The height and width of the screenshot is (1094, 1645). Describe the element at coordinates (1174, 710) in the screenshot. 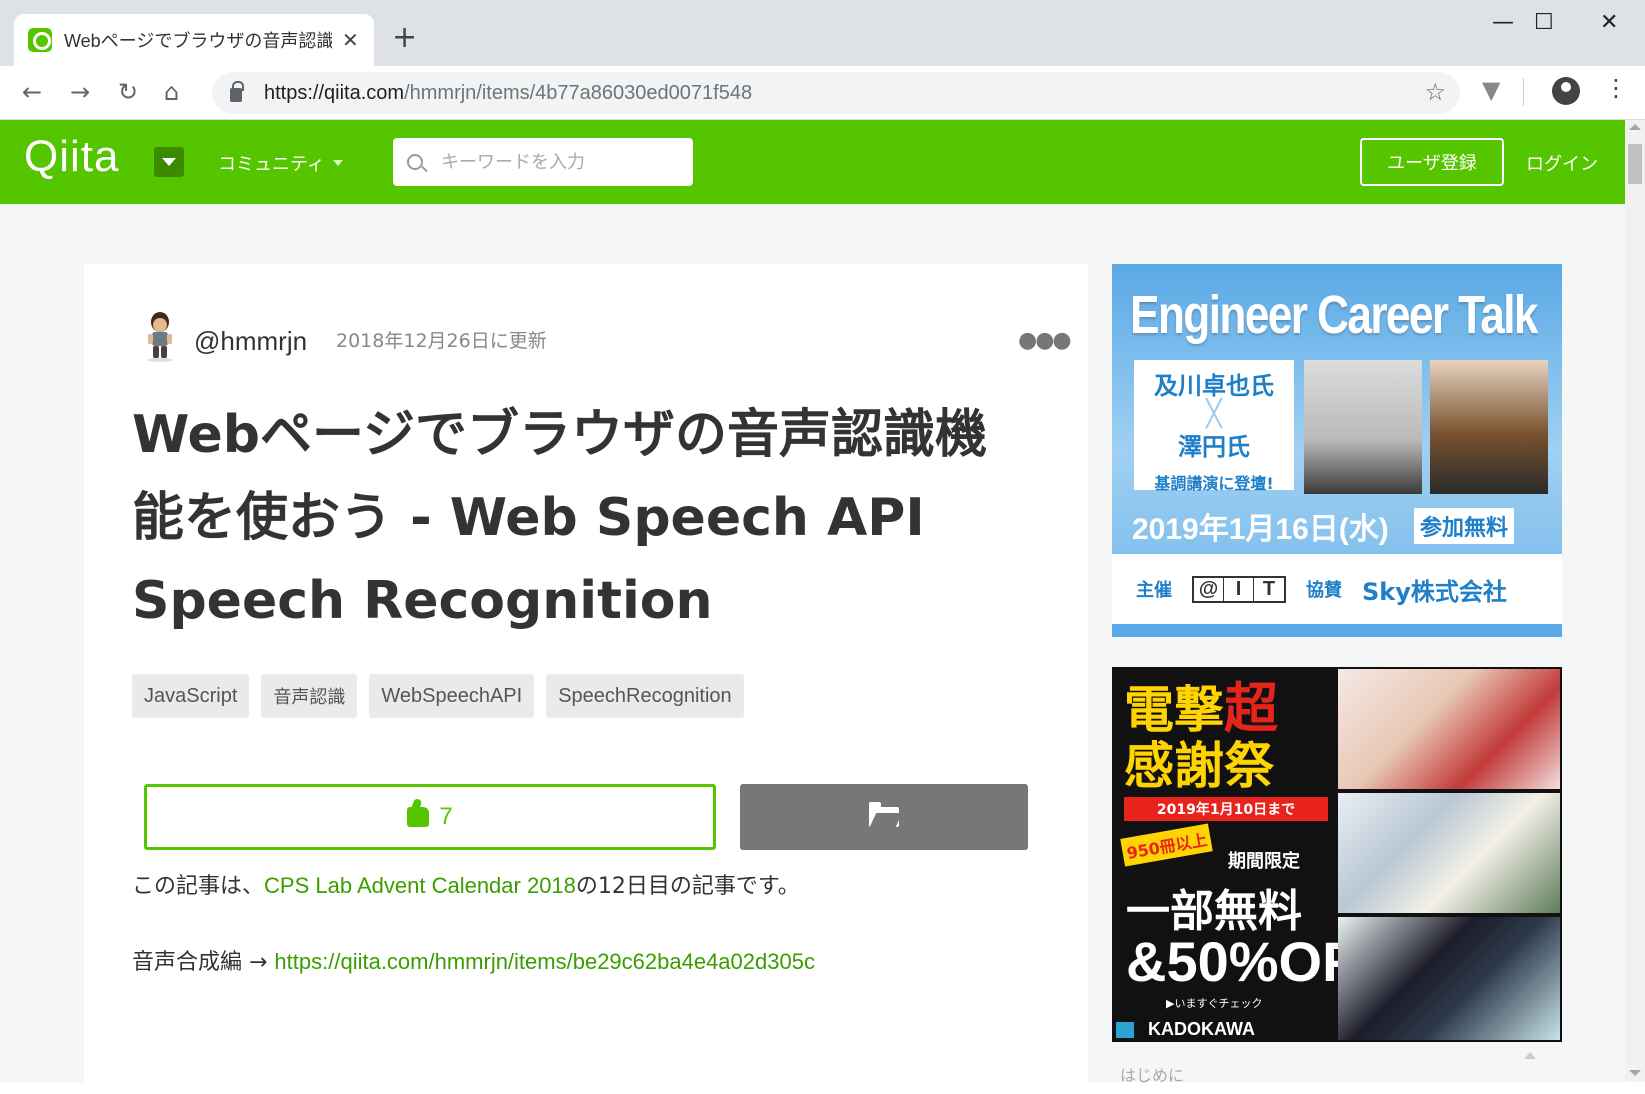

I see `ad2-title-line1: 電撃` at that location.